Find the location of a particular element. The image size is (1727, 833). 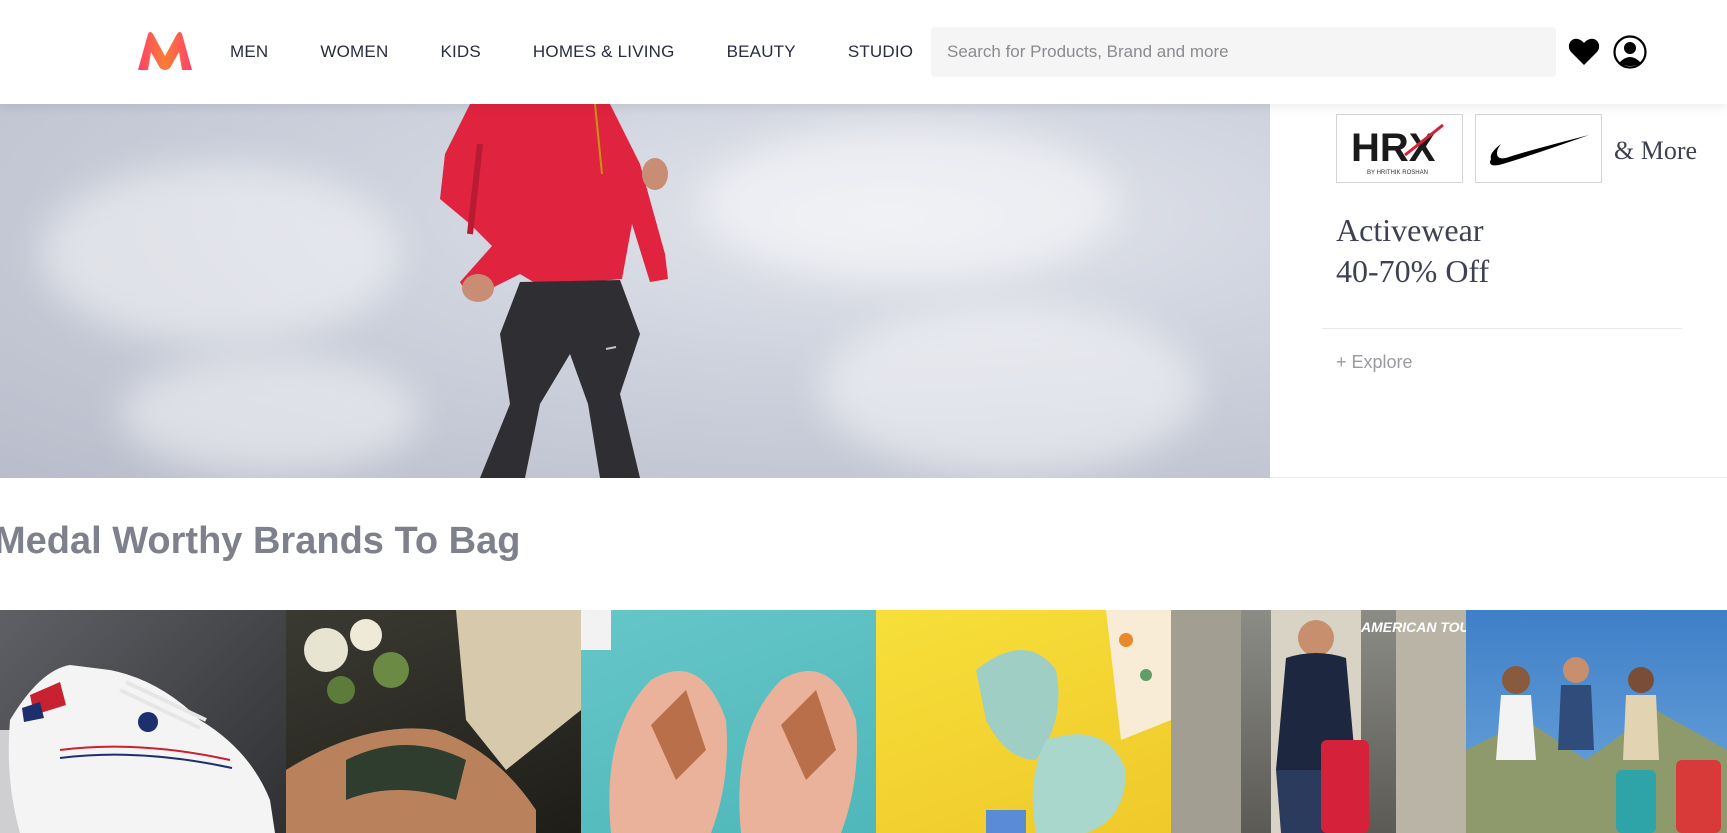

explore-link: + Explore is located at coordinates (1374, 362).